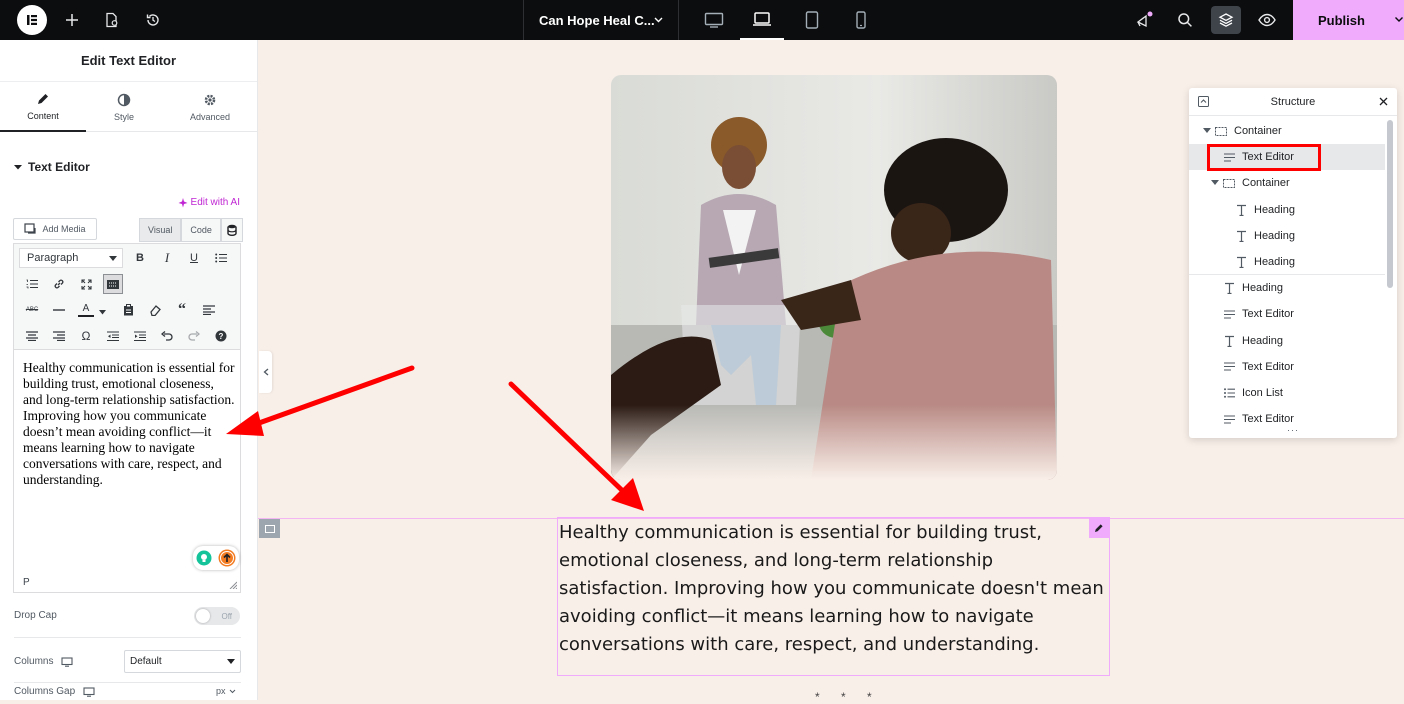  I want to click on italic-icon: I, so click(167, 258).